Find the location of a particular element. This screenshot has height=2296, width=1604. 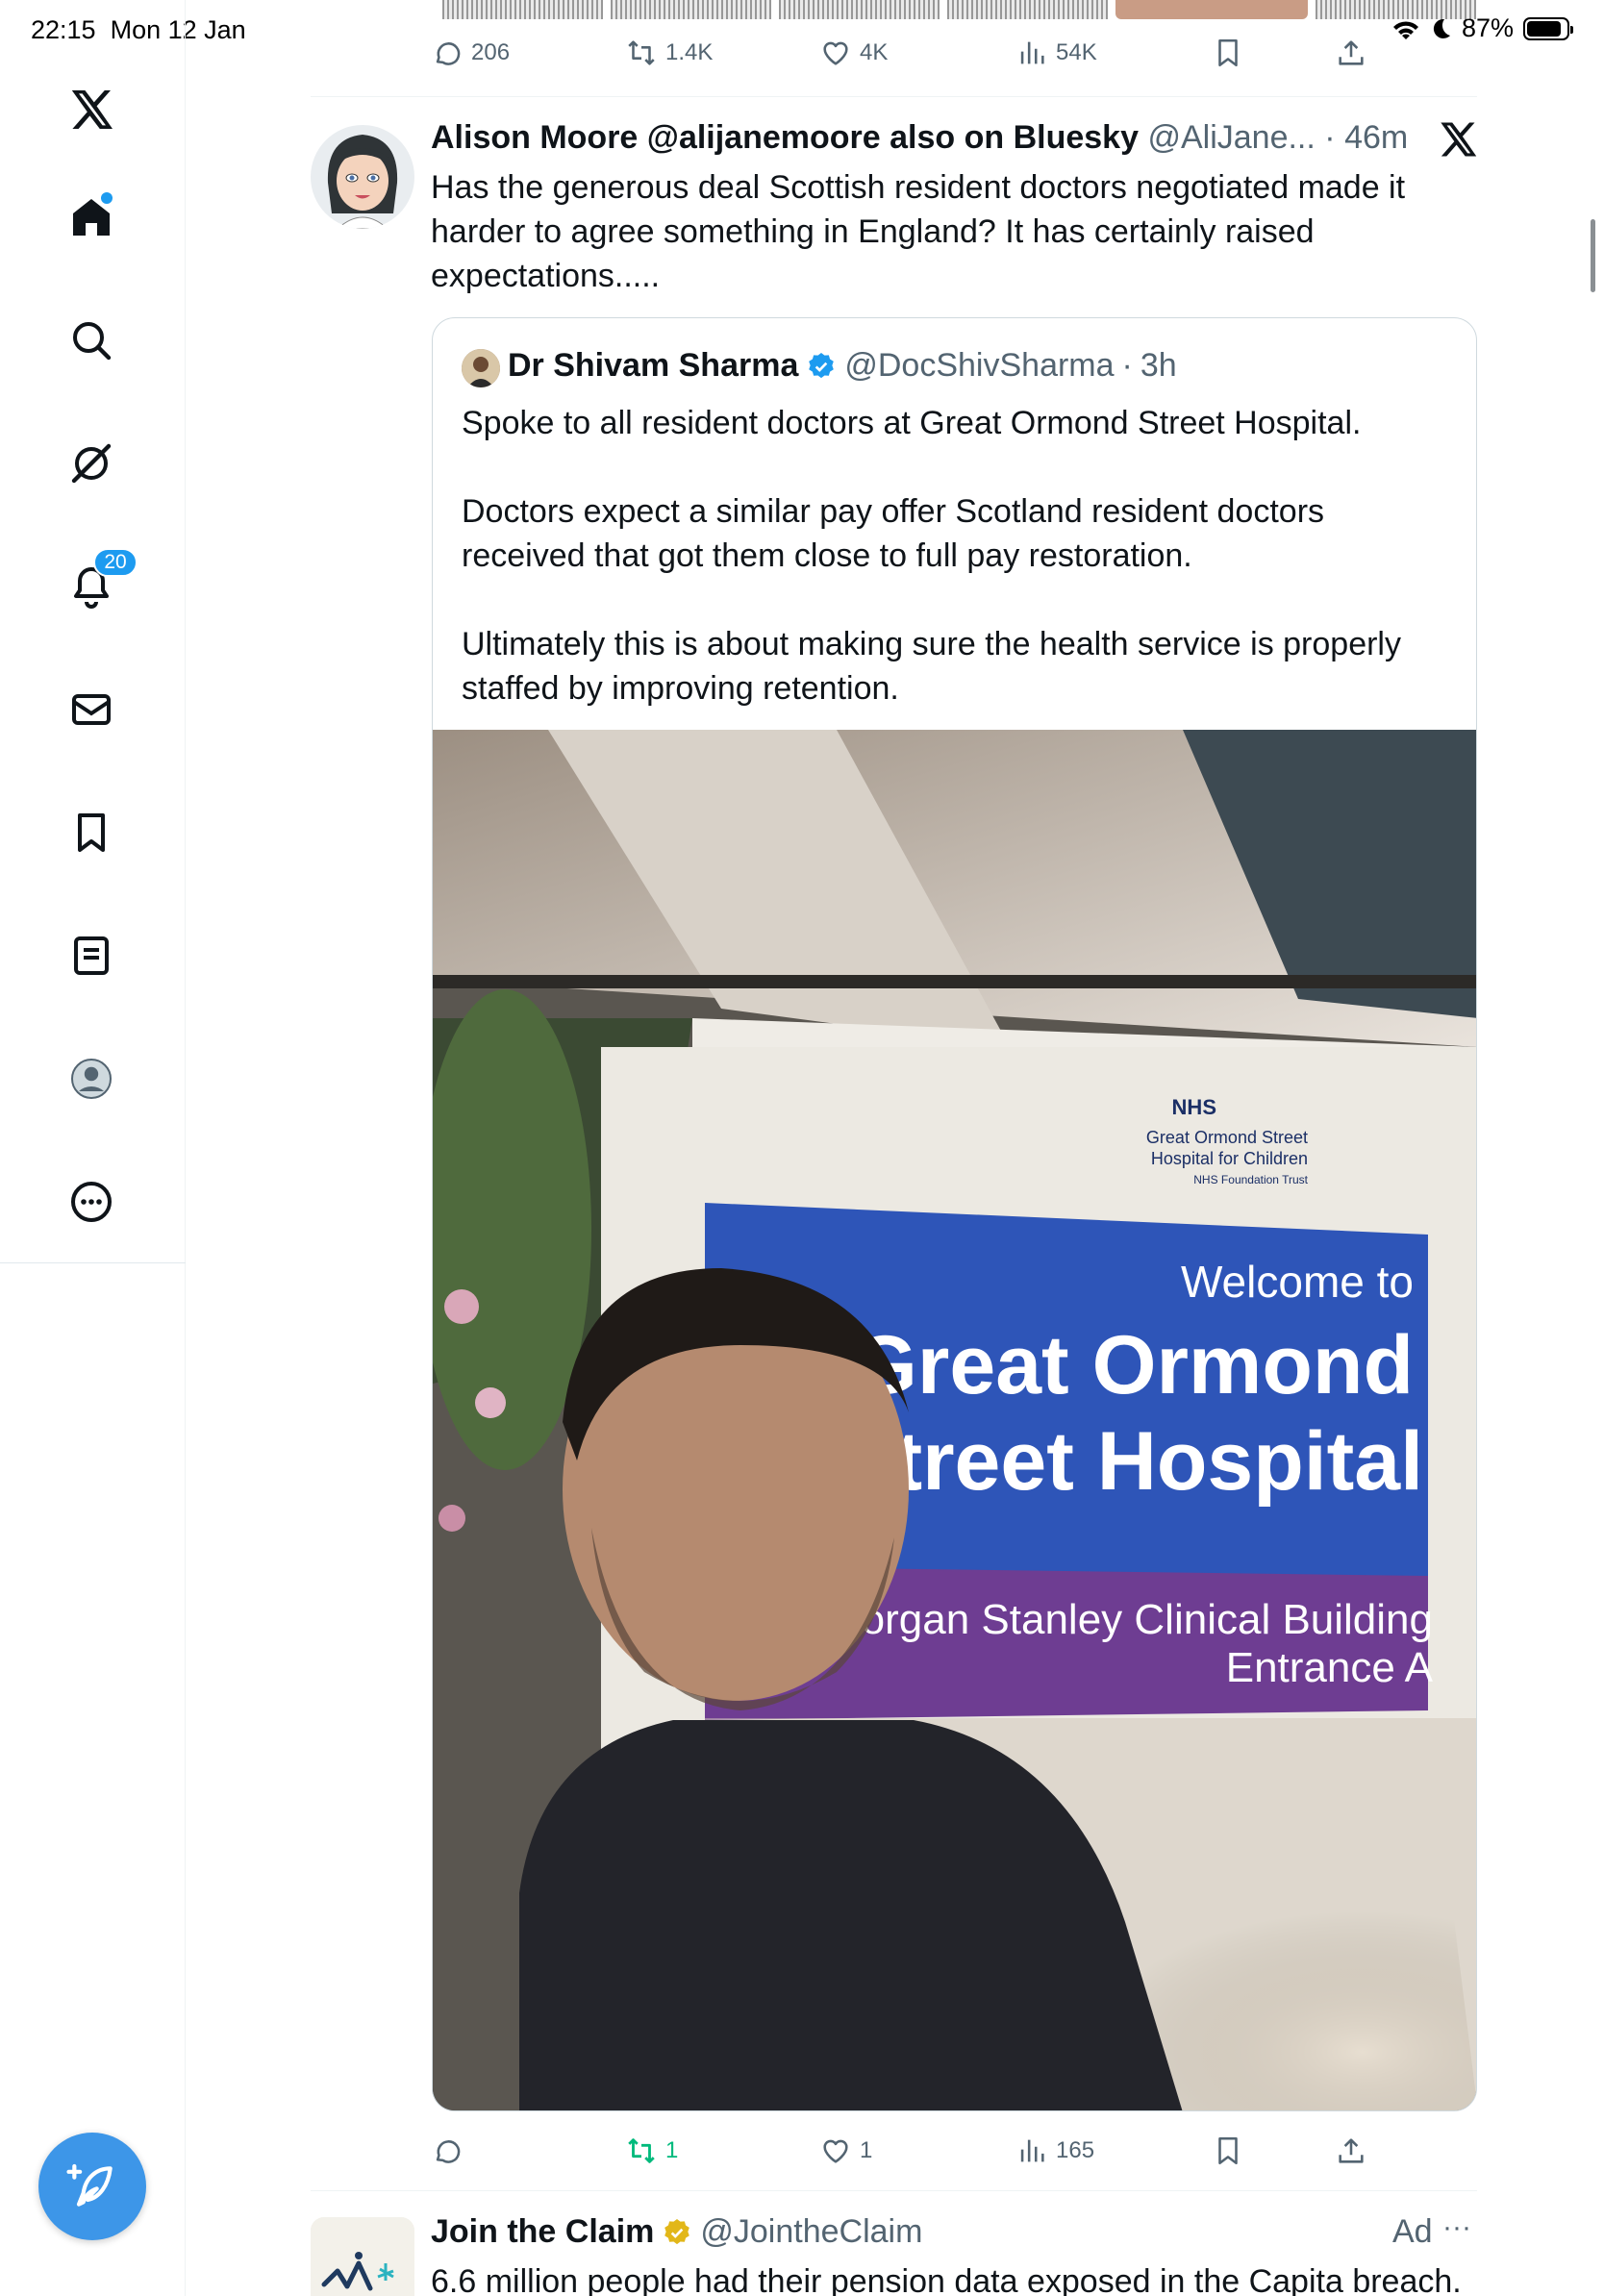

quote-time: 3h is located at coordinates (1158, 366).